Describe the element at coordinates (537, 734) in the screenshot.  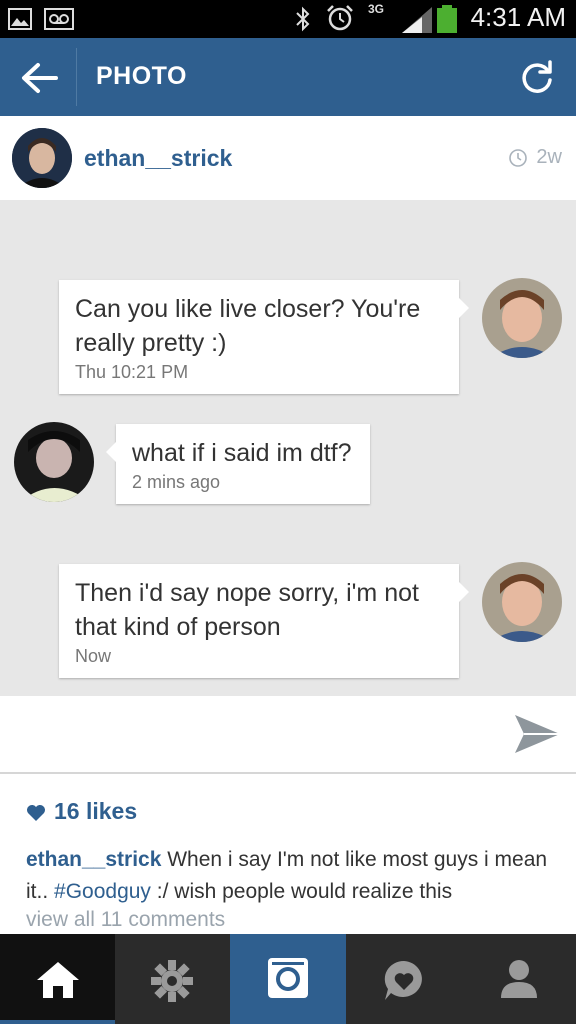
I see `send-icon` at that location.